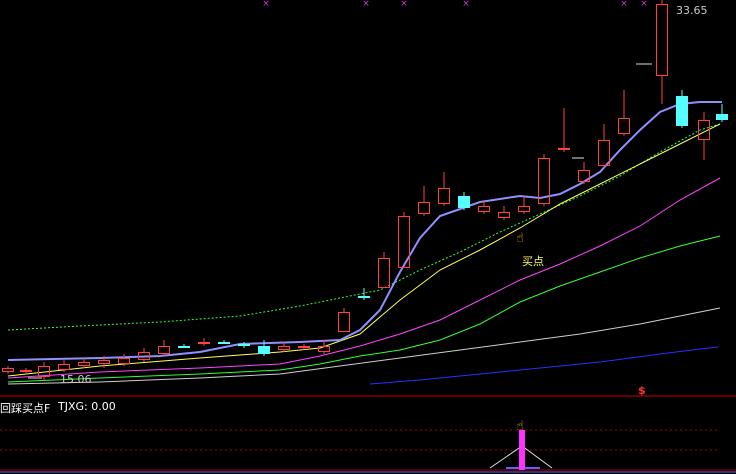 The height and width of the screenshot is (474, 736). Describe the element at coordinates (25, 408) in the screenshot. I see `indicator-name: 回踩买点F` at that location.